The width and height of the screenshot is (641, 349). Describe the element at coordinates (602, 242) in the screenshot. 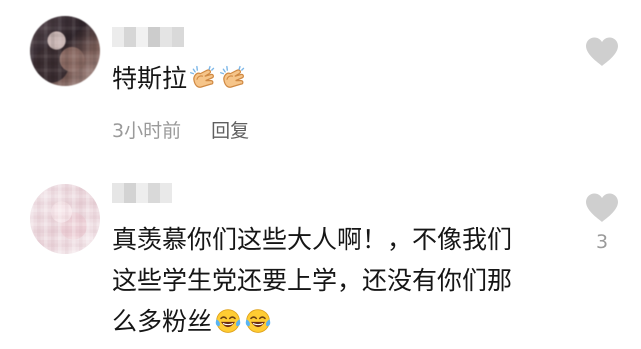

I see `like-count: 3` at that location.